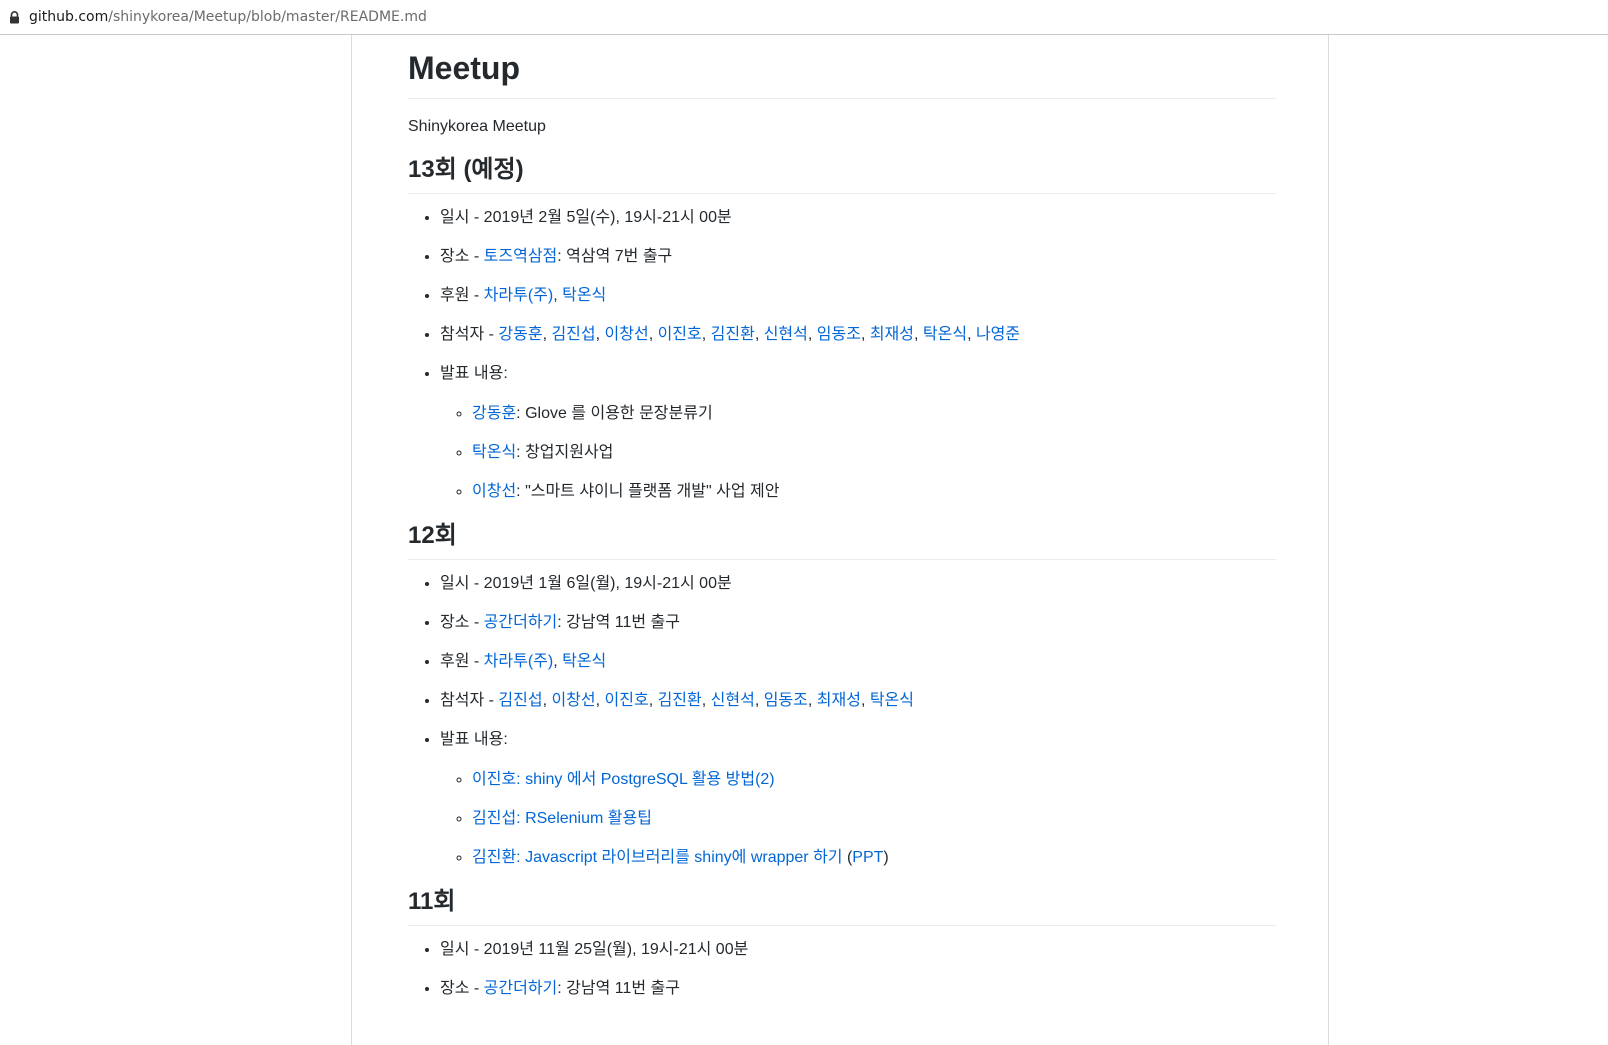  I want to click on list-item-place: 장소 - 토즈역삼점: 역삼역 7번 출구, so click(858, 257).